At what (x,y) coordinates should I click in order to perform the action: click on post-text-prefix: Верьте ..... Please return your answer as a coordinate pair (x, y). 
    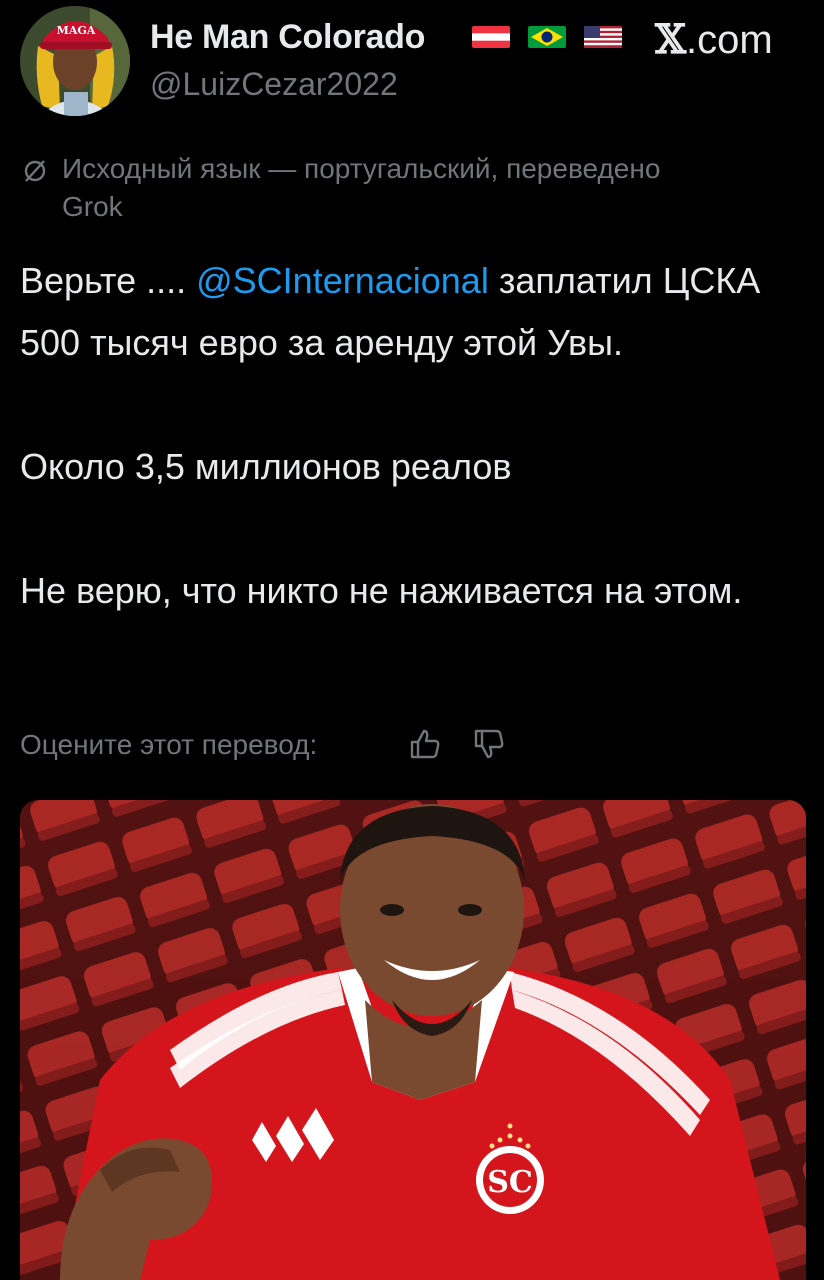
    Looking at the image, I should click on (108, 280).